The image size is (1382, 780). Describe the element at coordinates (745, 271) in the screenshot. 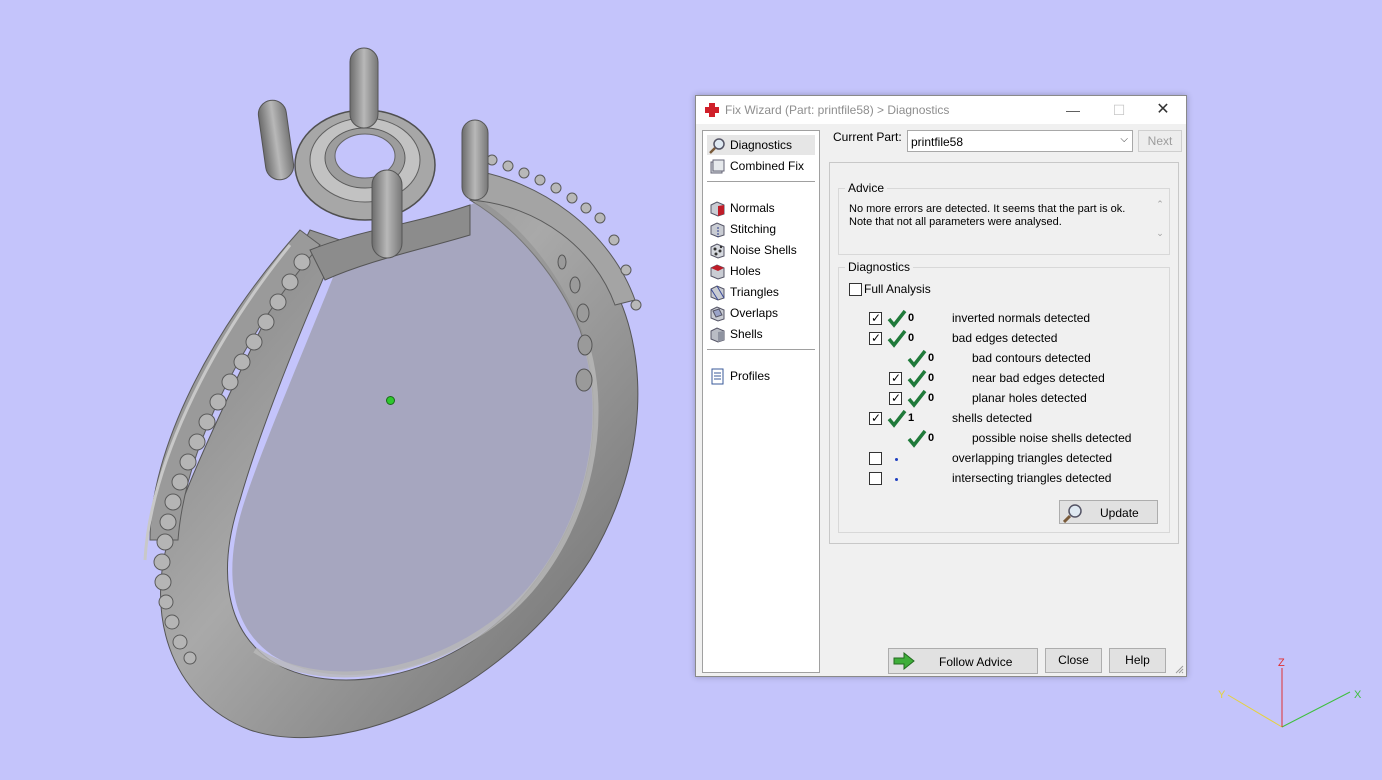

I see `sidebar-item-label: Holes` at that location.